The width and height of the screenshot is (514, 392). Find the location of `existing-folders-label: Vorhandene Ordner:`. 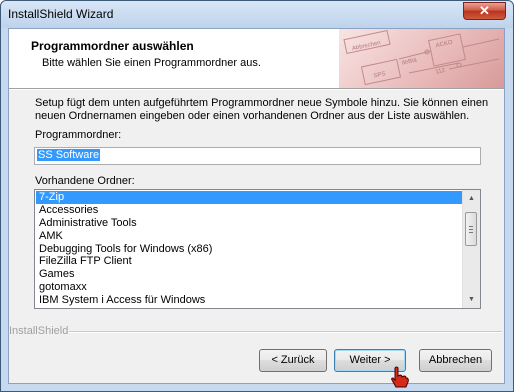

existing-folders-label: Vorhandene Ordner: is located at coordinates (85, 181).